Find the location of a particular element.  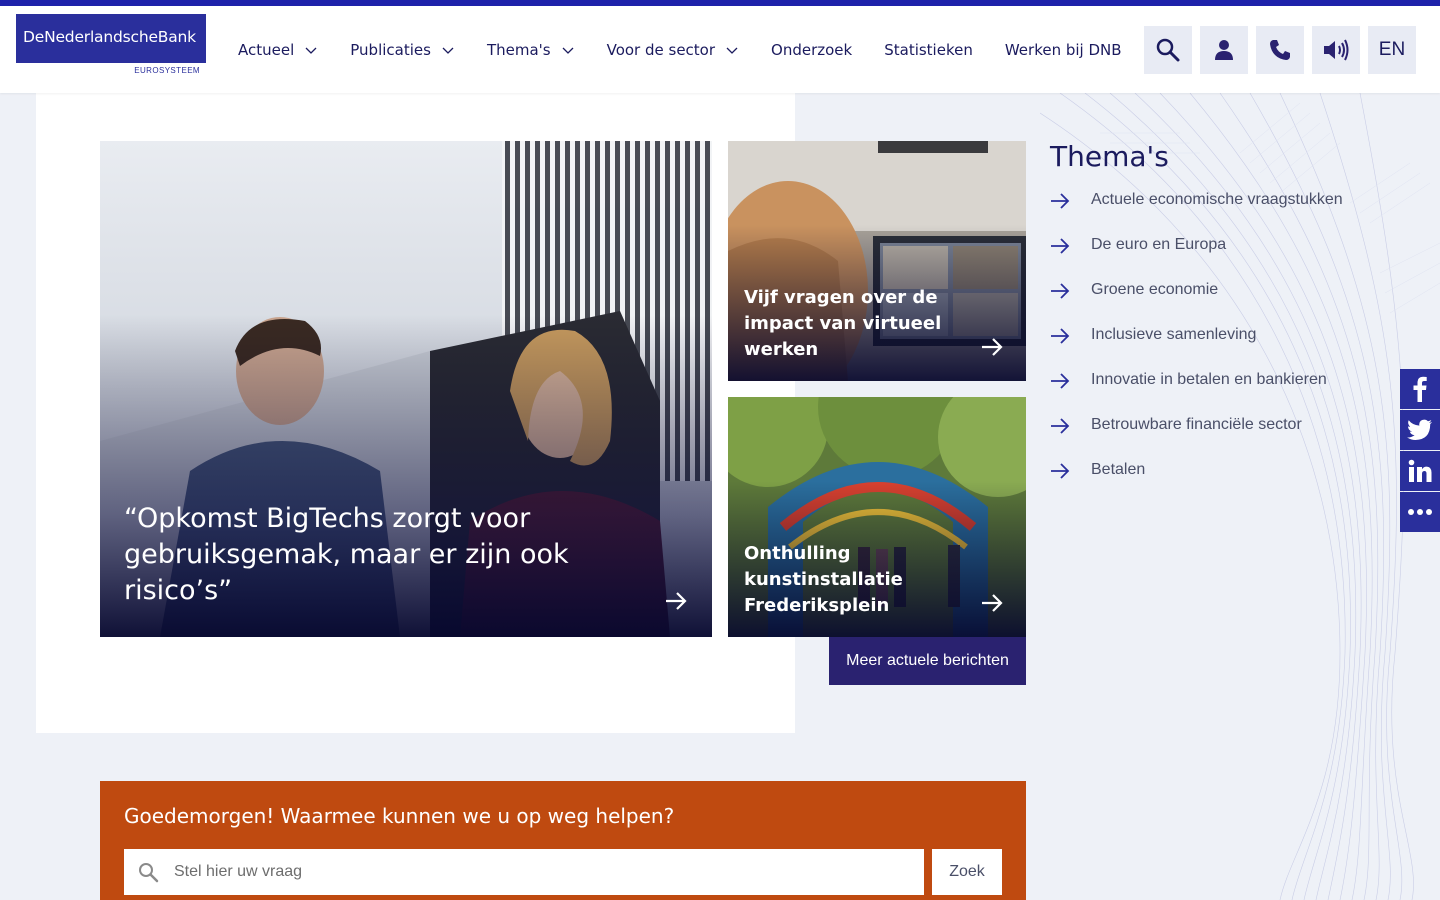

theme-link: De euro en Europa is located at coordinates (1200, 245).